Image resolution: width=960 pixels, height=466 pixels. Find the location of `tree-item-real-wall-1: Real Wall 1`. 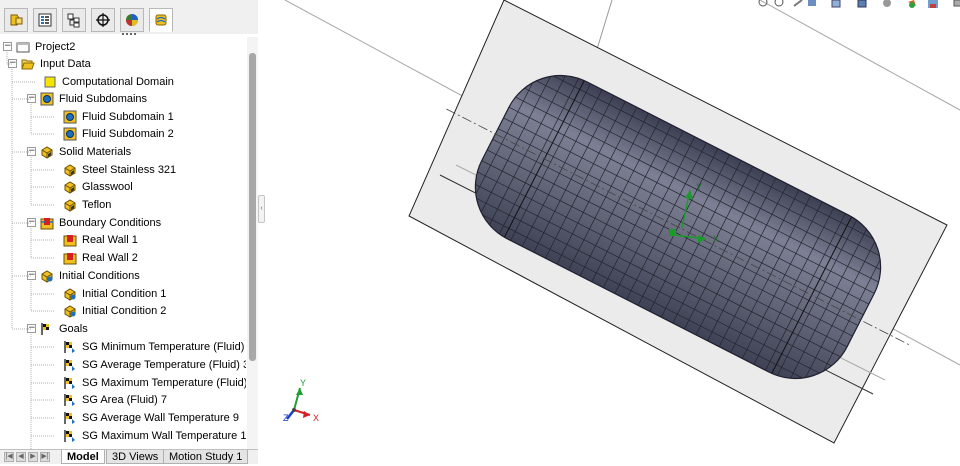

tree-item-real-wall-1: Real Wall 1 is located at coordinates (94, 239).